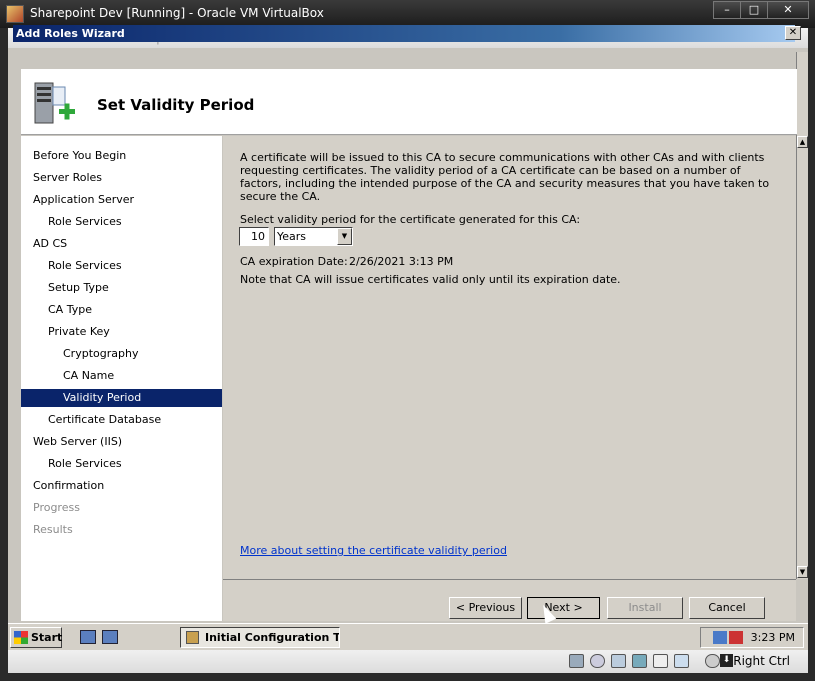  I want to click on hard-disk-icon, so click(576, 661).